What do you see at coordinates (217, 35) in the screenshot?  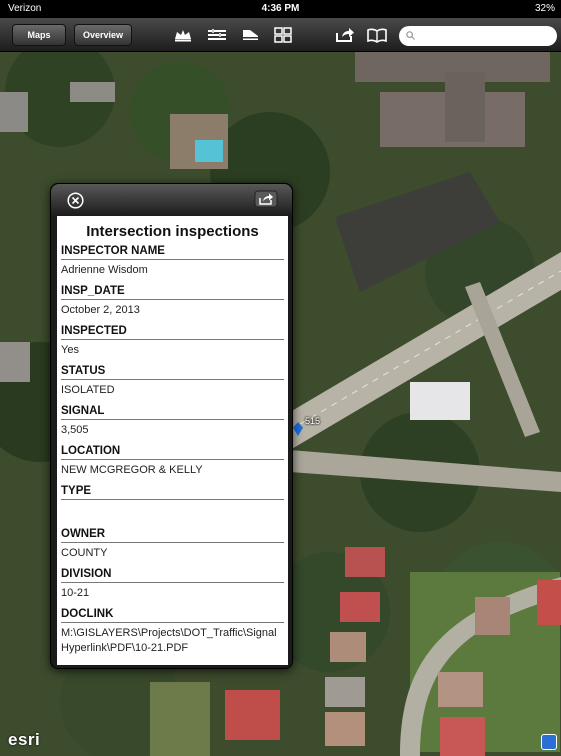 I see `layers-icon` at bounding box center [217, 35].